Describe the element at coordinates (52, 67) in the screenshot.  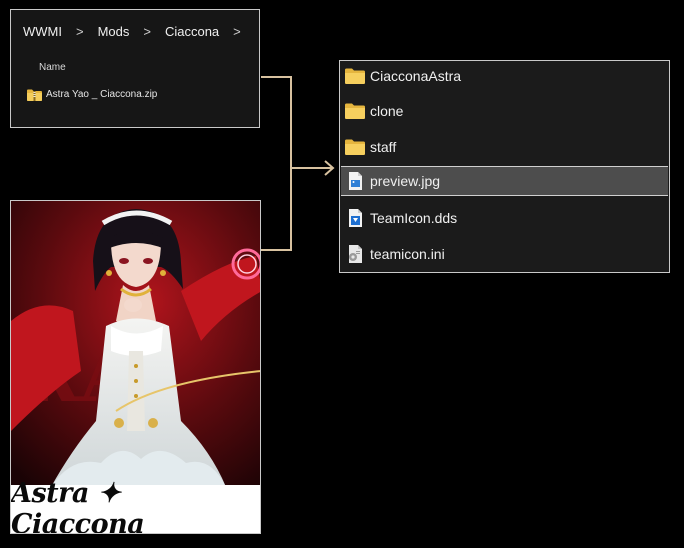
I see `name-column-header: Name` at that location.